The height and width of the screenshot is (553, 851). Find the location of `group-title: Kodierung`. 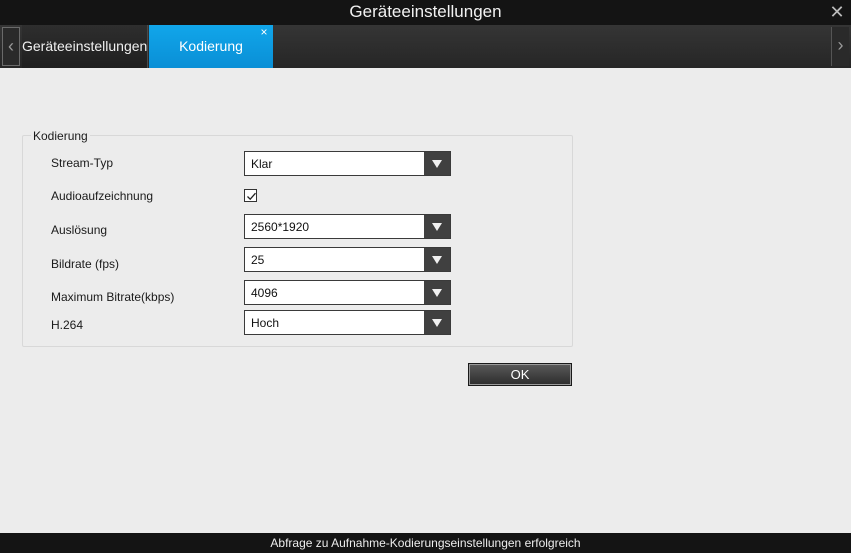

group-title: Kodierung is located at coordinates (60, 136).